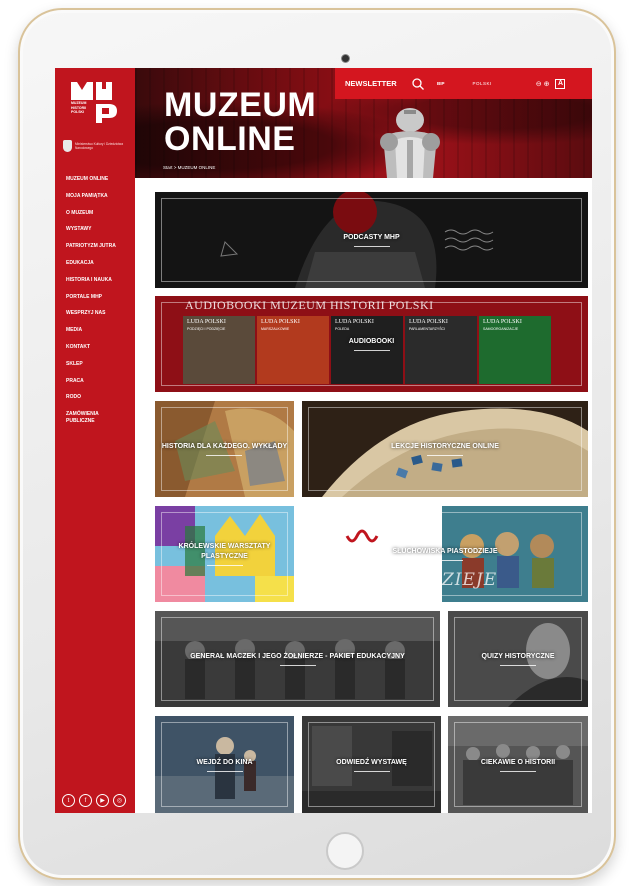 The height and width of the screenshot is (886, 629). I want to click on tile-lekcje-historyczne: LEKCJE HISTORYCZNE ONLINE, so click(445, 449).